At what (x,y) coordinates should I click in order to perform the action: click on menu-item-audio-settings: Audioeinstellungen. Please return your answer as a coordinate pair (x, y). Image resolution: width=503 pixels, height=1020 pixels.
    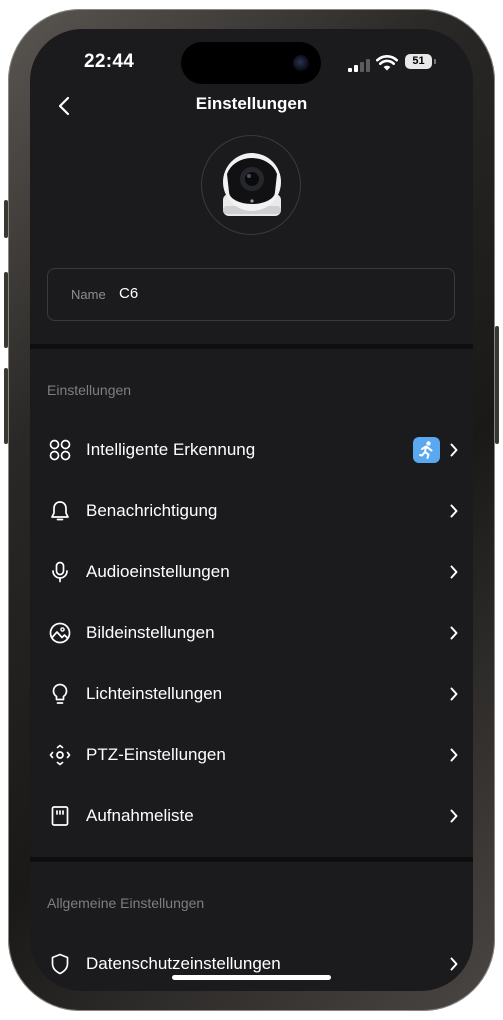
    Looking at the image, I should click on (251, 572).